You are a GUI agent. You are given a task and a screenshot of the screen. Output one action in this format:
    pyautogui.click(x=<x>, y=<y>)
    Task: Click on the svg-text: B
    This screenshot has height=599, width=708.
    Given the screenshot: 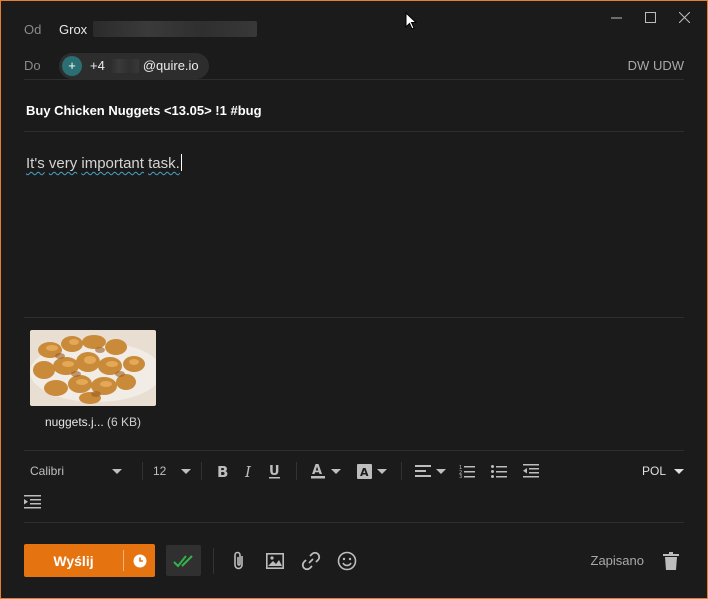 What is the action you would take?
    pyautogui.click(x=222, y=471)
    